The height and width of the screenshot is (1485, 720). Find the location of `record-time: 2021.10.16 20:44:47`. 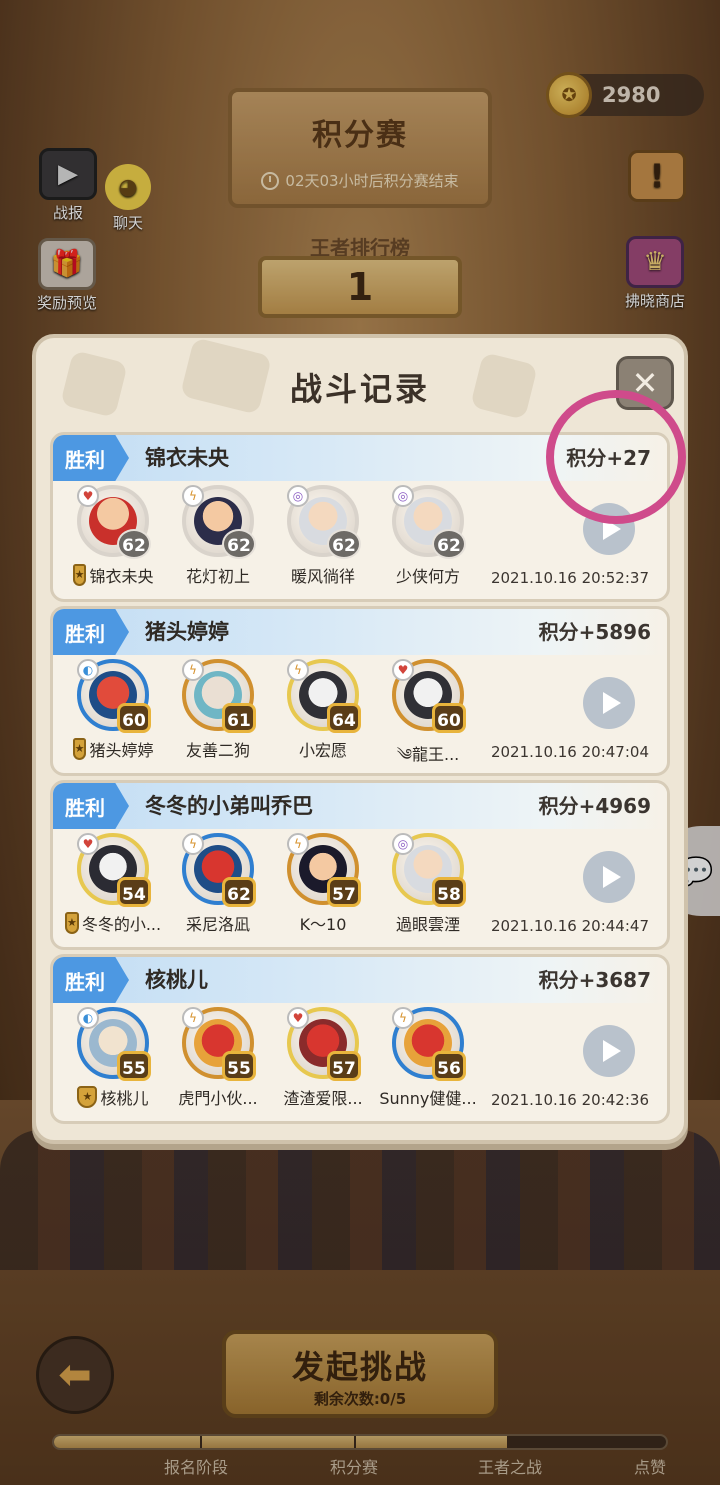

record-time: 2021.10.16 20:44:47 is located at coordinates (569, 926).